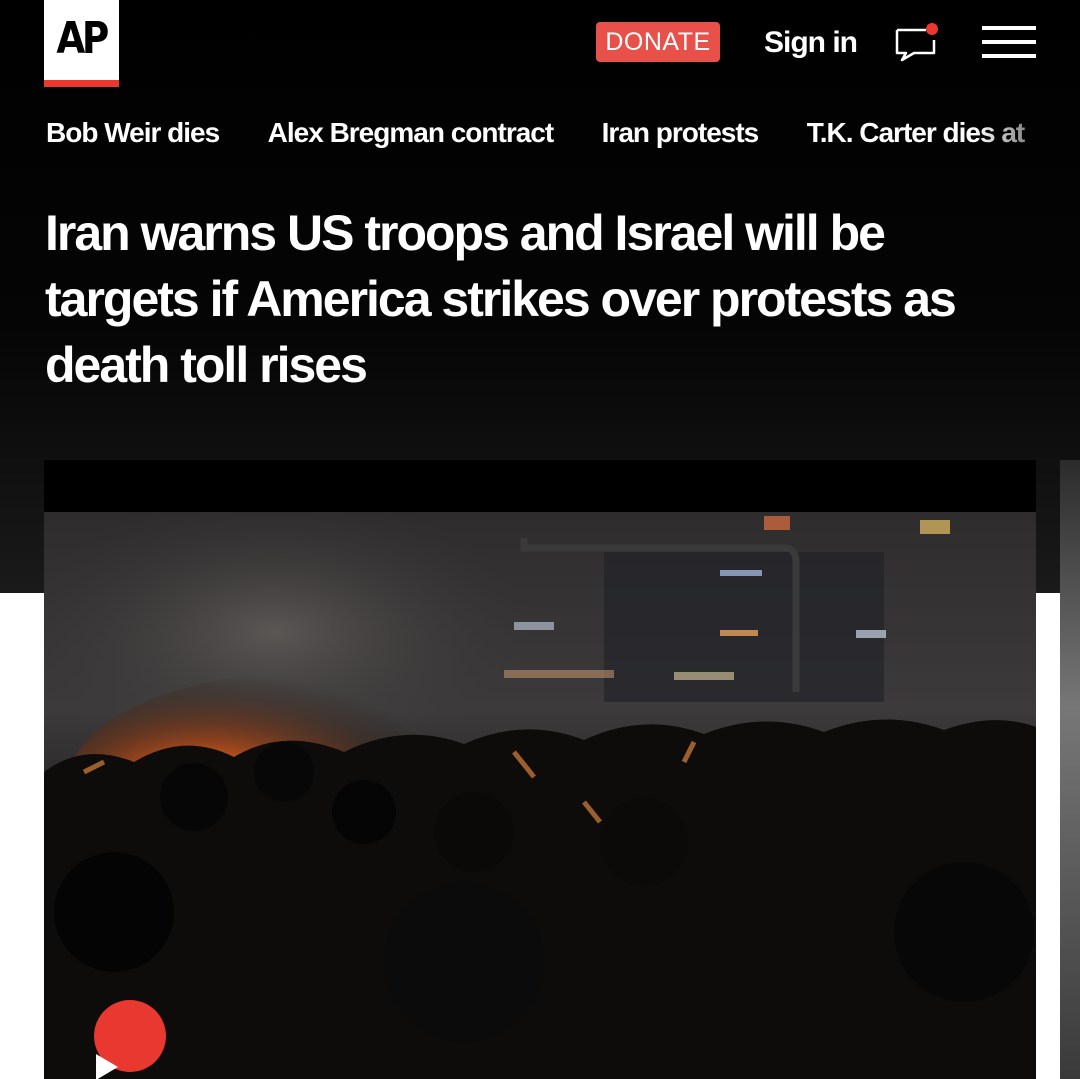 The width and height of the screenshot is (1080, 1079). What do you see at coordinates (130, 1039) in the screenshot?
I see `play-button` at bounding box center [130, 1039].